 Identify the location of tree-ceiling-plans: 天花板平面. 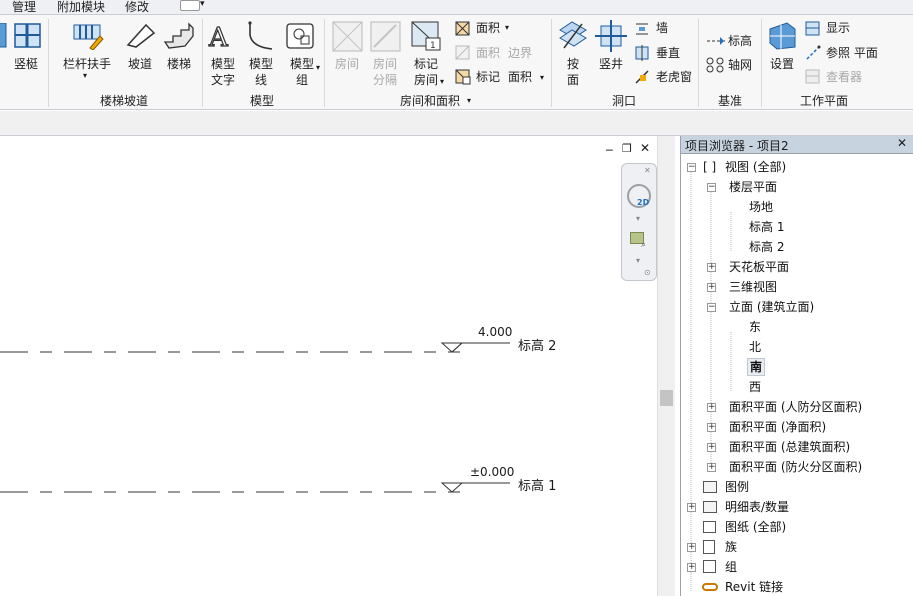
(759, 267).